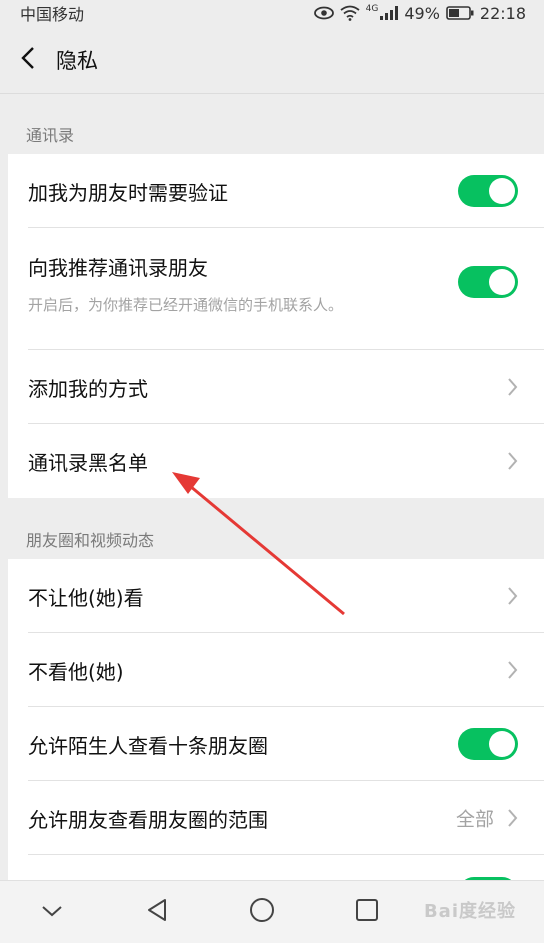 The width and height of the screenshot is (544, 943). What do you see at coordinates (323, 13) in the screenshot?
I see `eye-icon` at bounding box center [323, 13].